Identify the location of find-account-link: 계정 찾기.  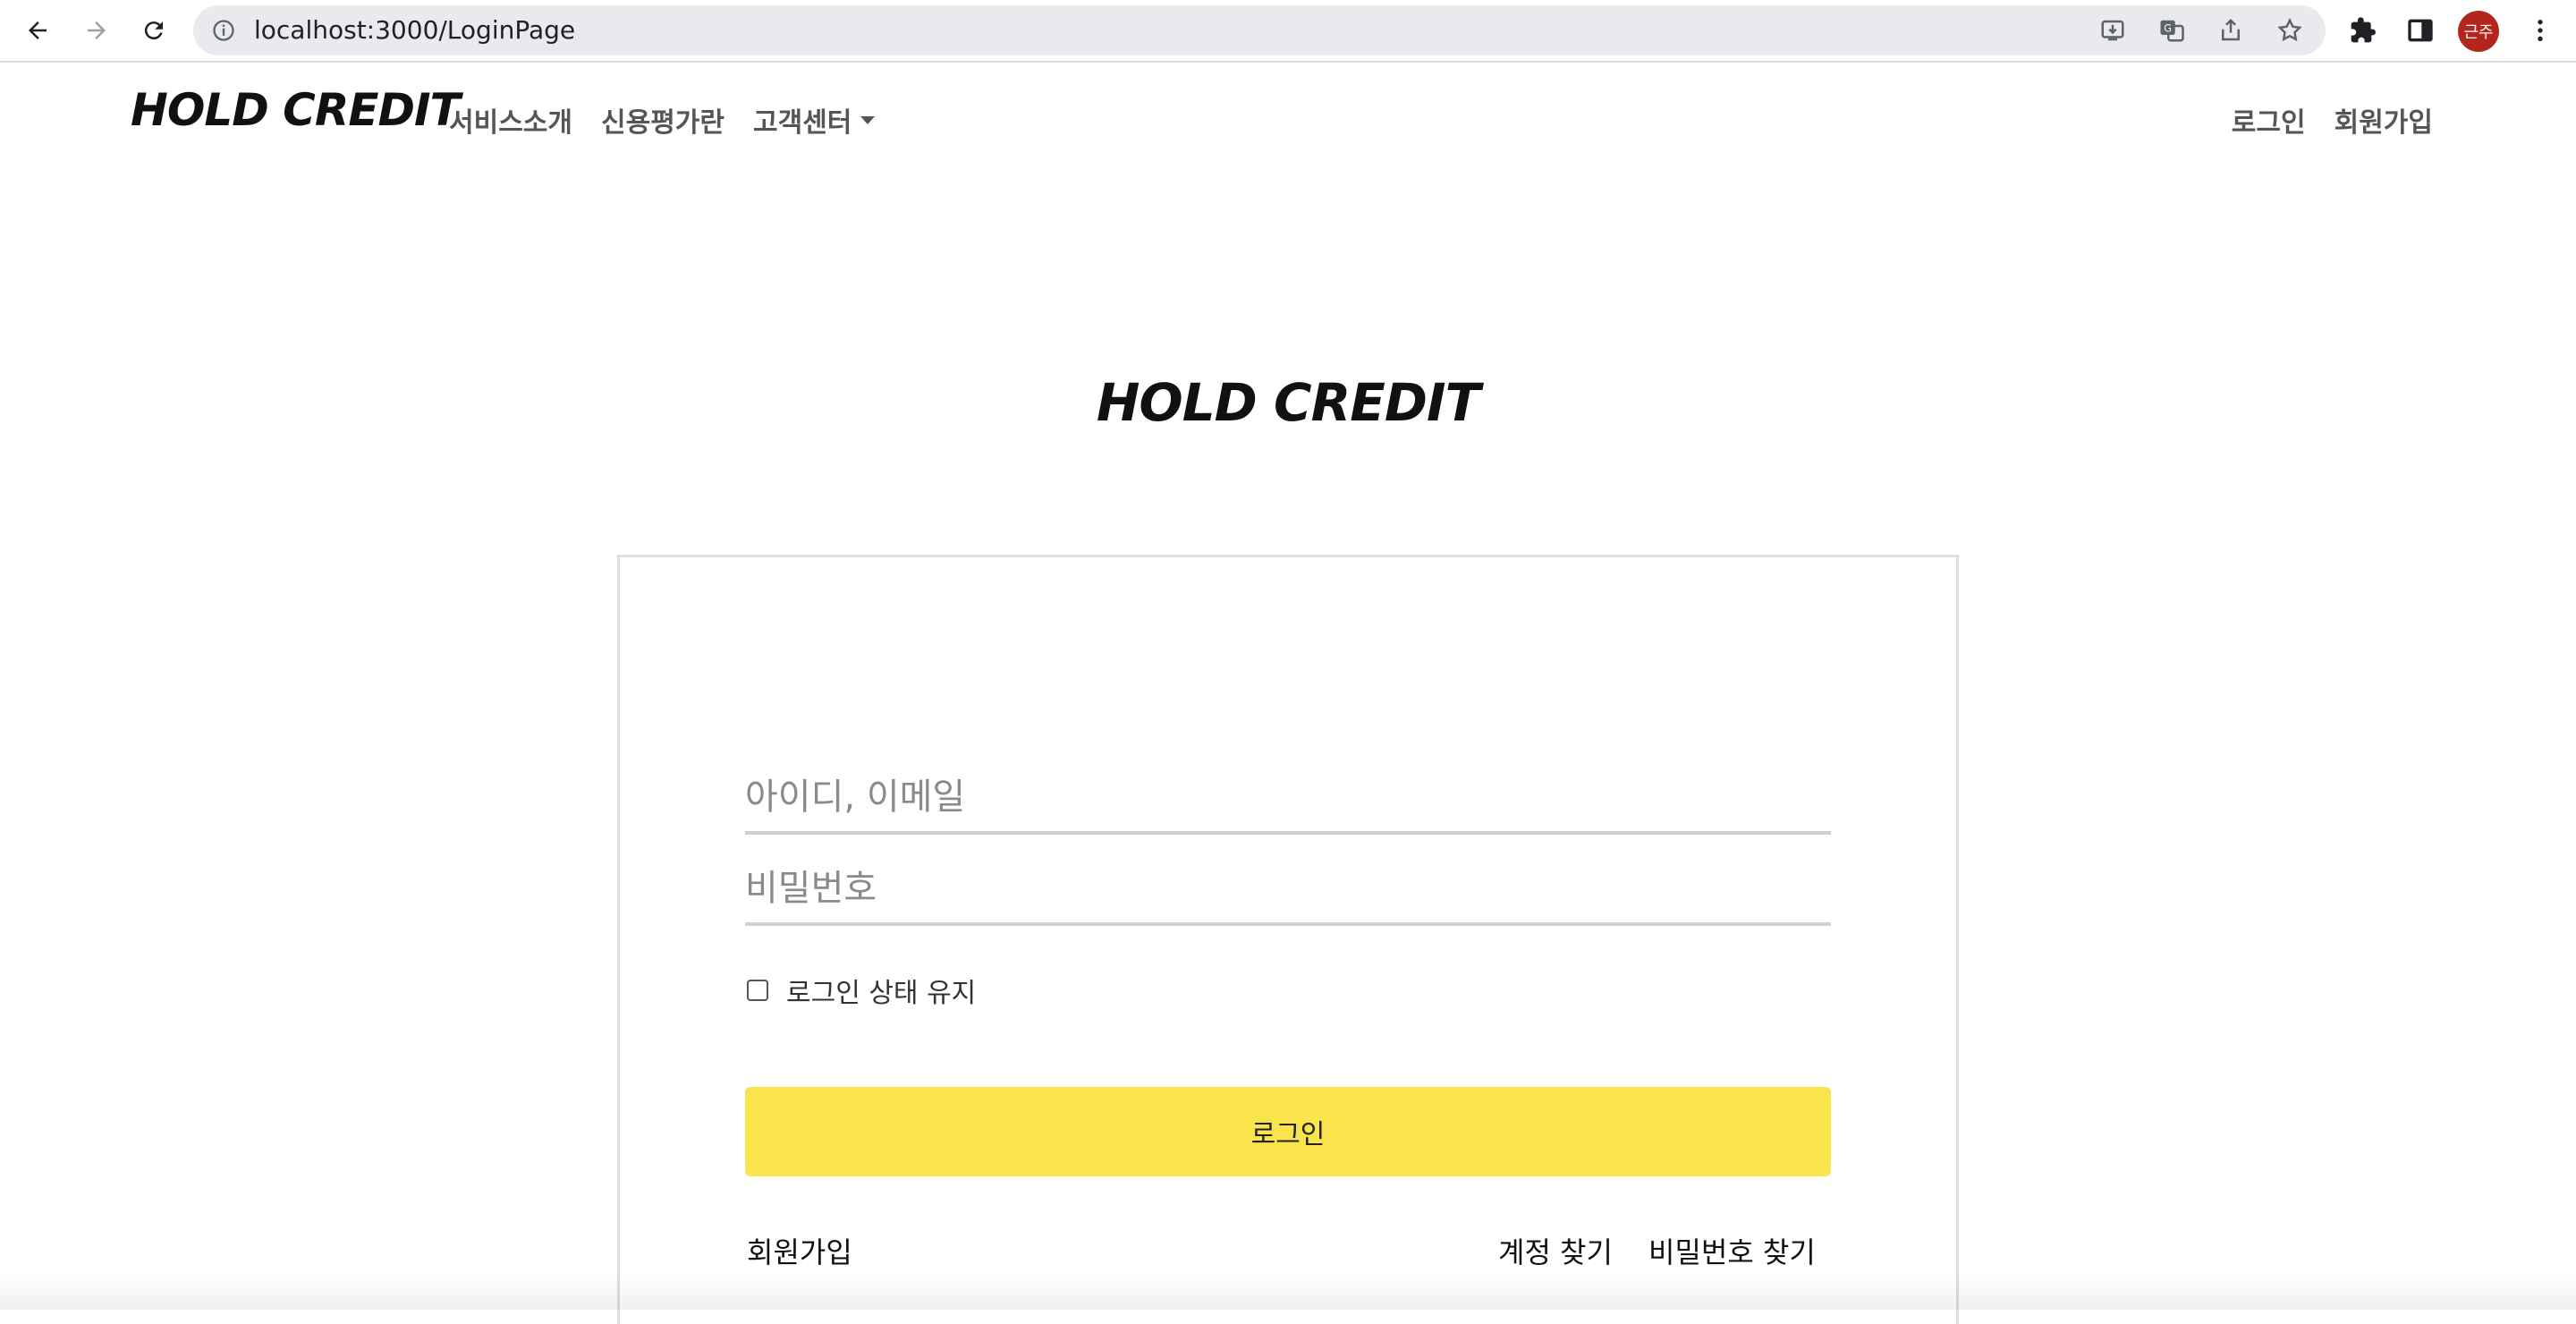
(1555, 1250).